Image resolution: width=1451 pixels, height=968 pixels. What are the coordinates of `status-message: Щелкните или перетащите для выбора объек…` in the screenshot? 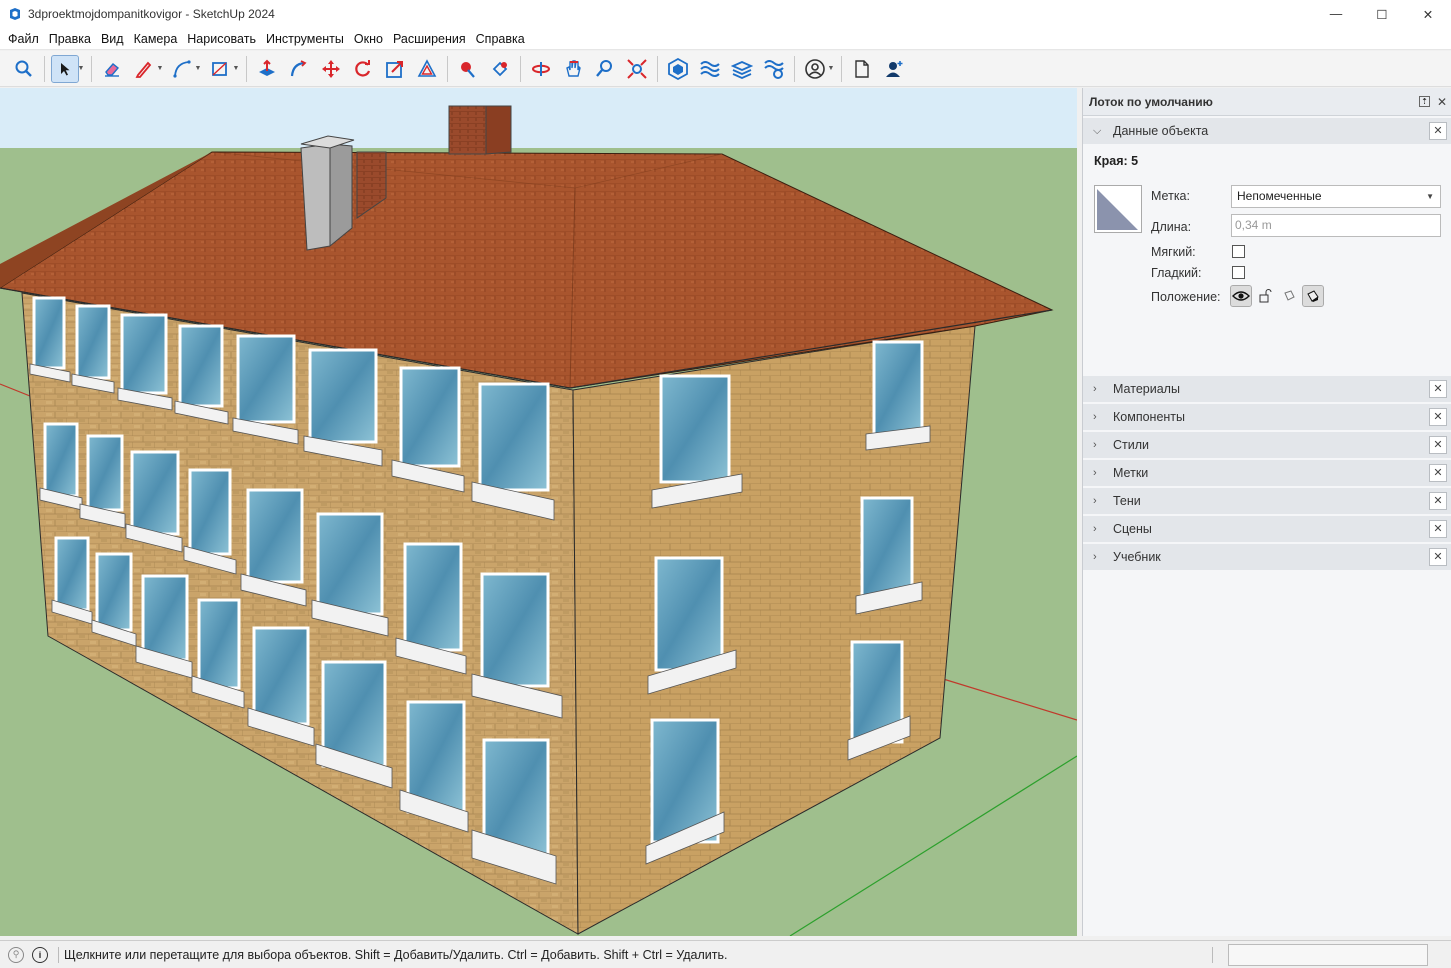 It's located at (396, 954).